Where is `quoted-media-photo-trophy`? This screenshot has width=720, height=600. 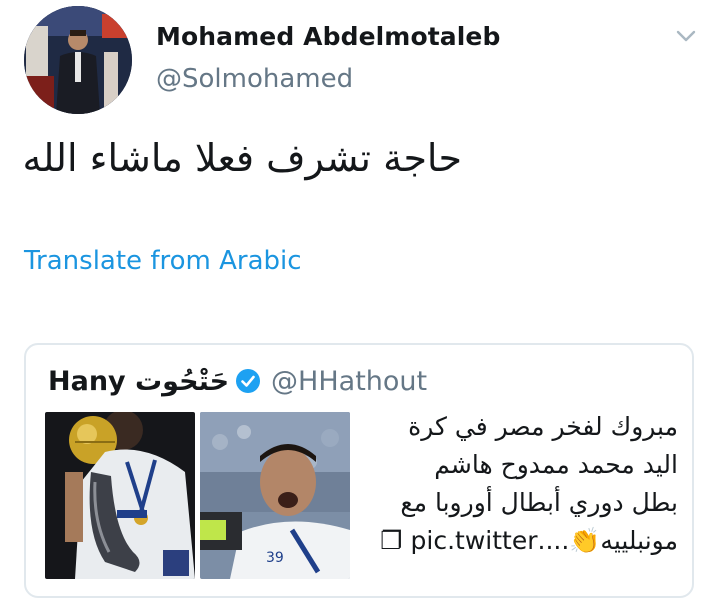 quoted-media-photo-trophy is located at coordinates (120, 495).